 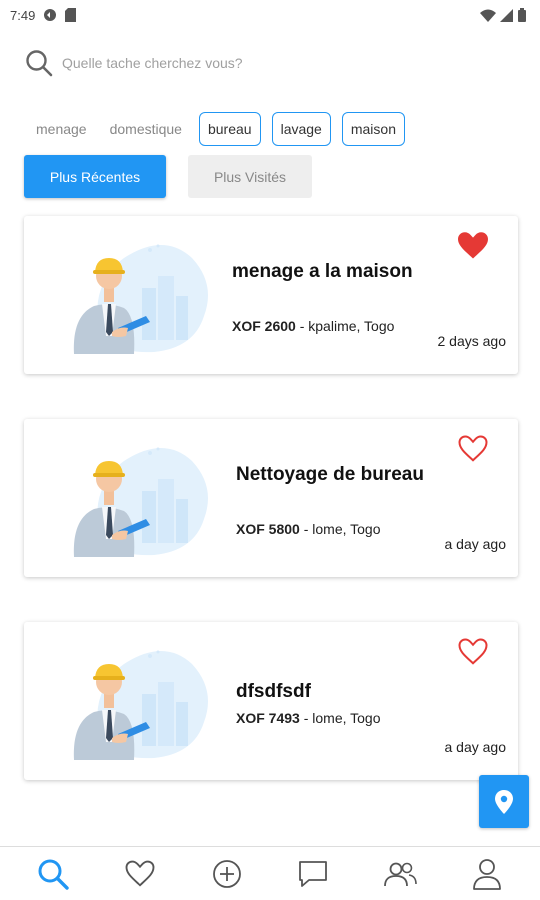 What do you see at coordinates (473, 246) in the screenshot?
I see `favorite-heart-icon` at bounding box center [473, 246].